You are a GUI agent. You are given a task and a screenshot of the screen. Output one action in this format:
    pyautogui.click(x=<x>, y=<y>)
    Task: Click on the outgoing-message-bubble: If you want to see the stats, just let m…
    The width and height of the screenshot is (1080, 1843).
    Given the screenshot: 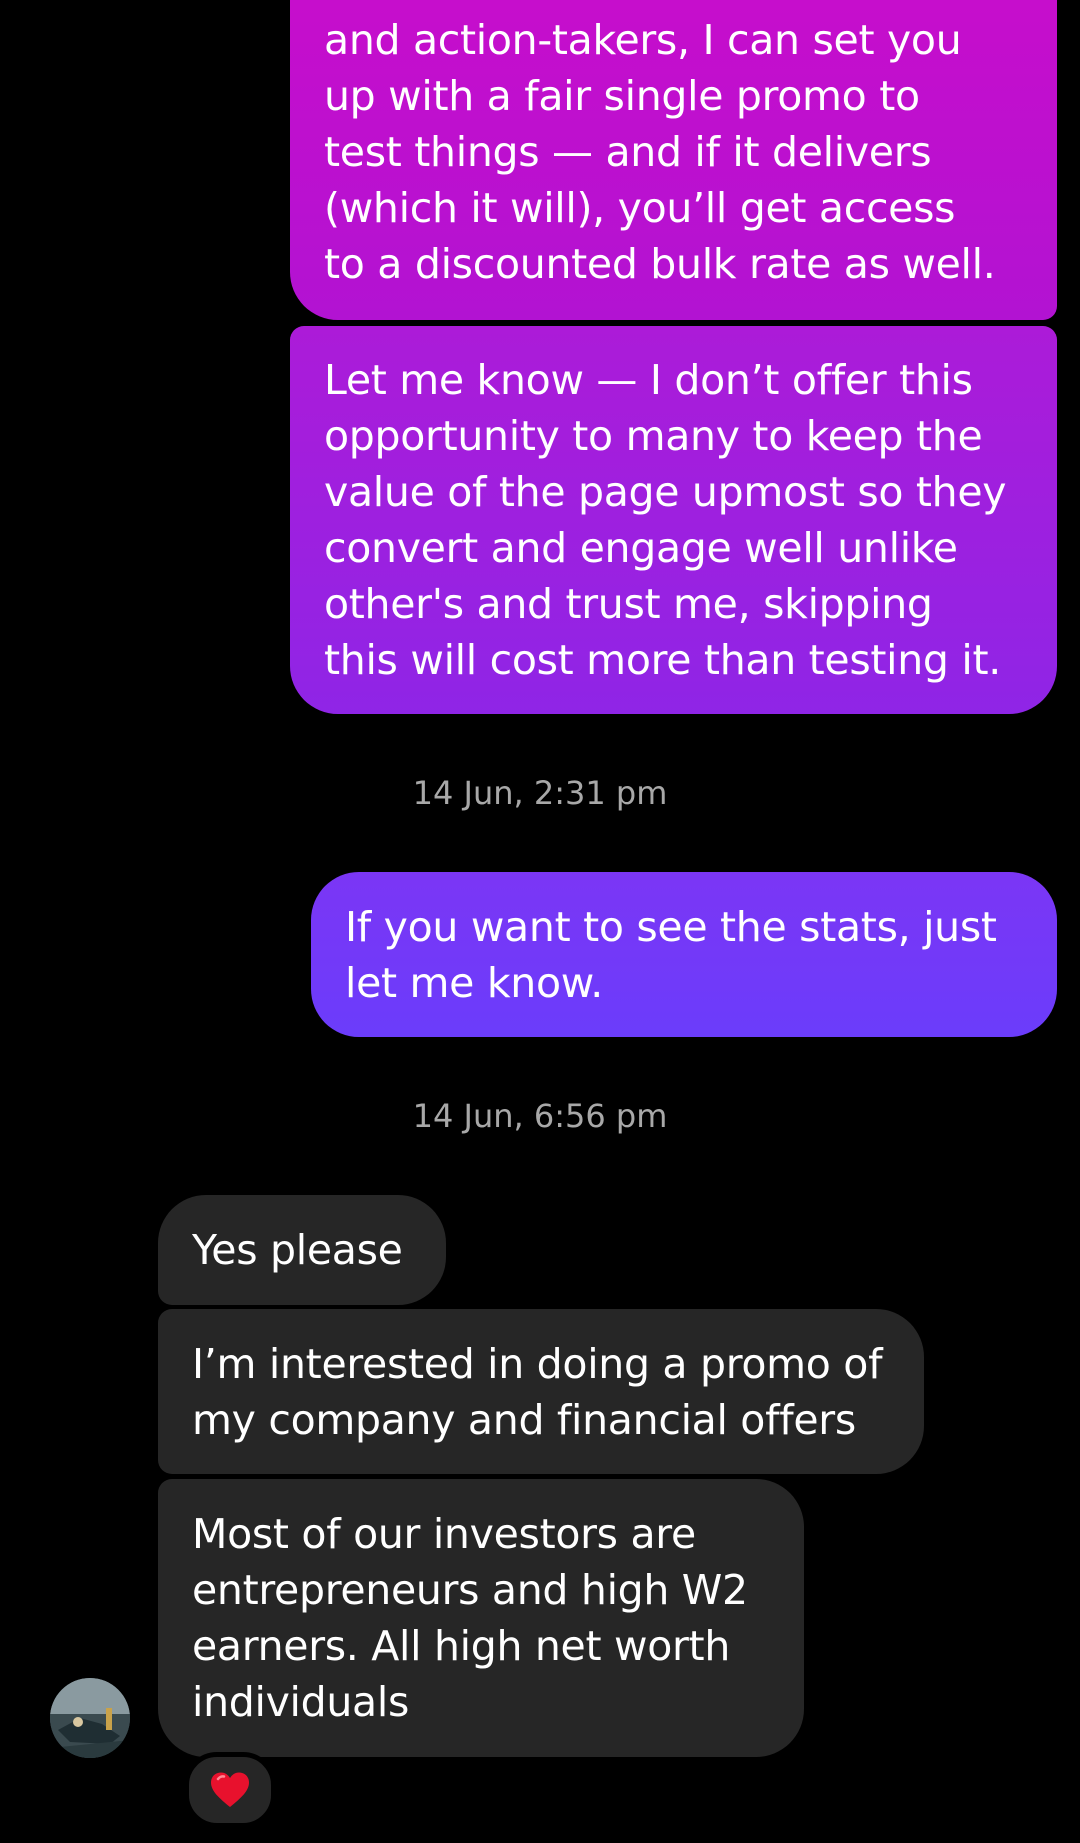 What is the action you would take?
    pyautogui.click(x=684, y=954)
    